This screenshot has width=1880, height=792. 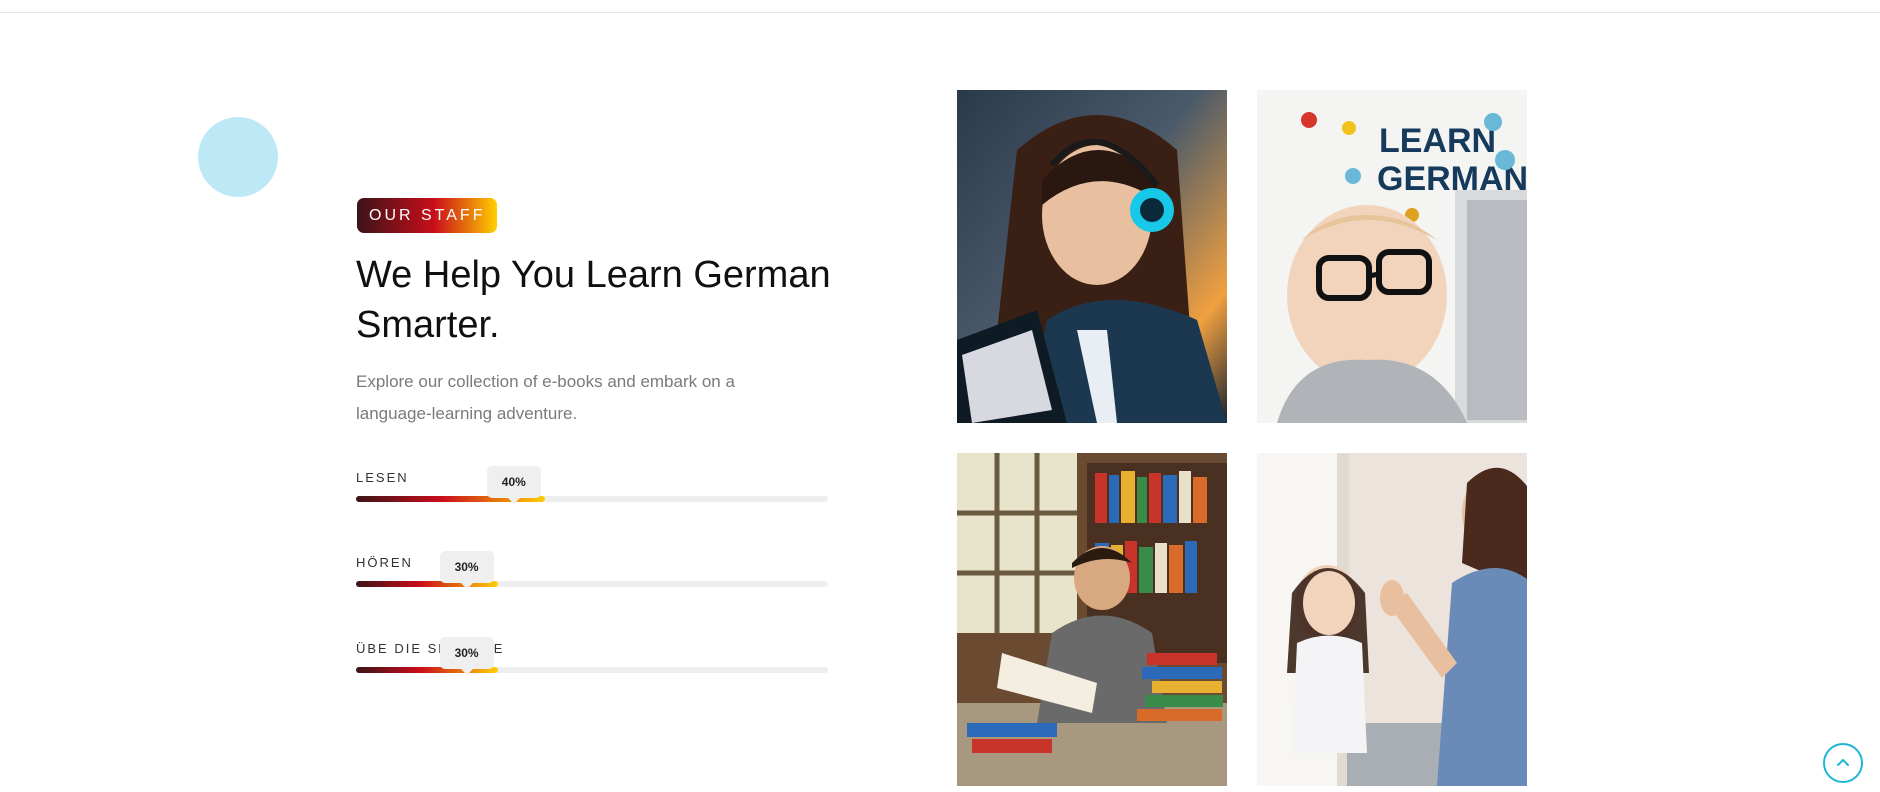 What do you see at coordinates (382, 477) in the screenshot?
I see `skill-label: LESEN` at bounding box center [382, 477].